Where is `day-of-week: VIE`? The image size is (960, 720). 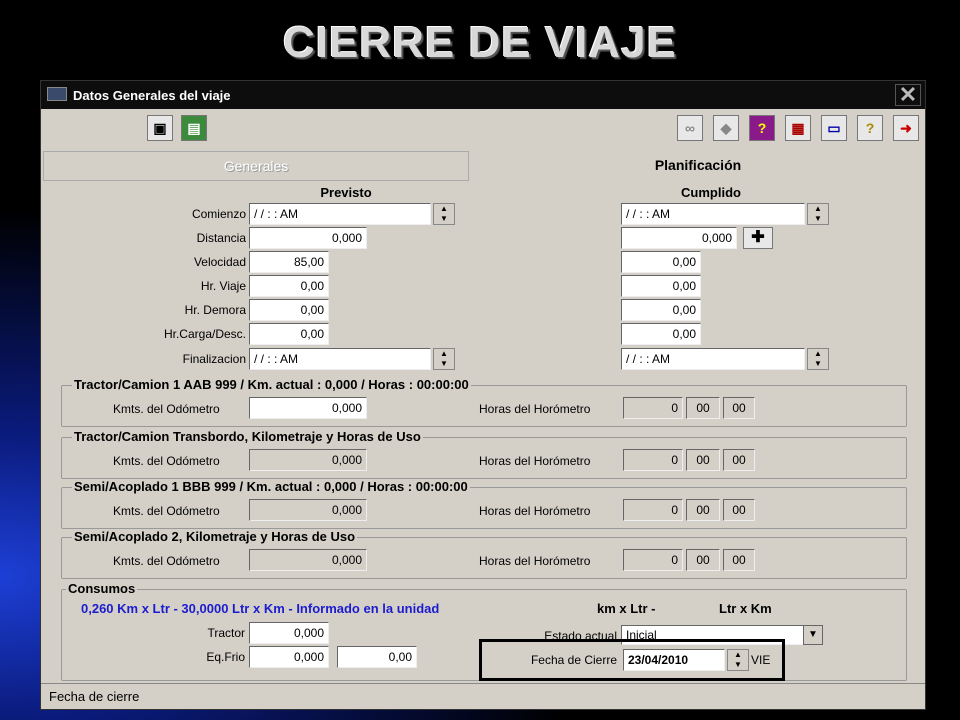
day-of-week: VIE is located at coordinates (761, 660).